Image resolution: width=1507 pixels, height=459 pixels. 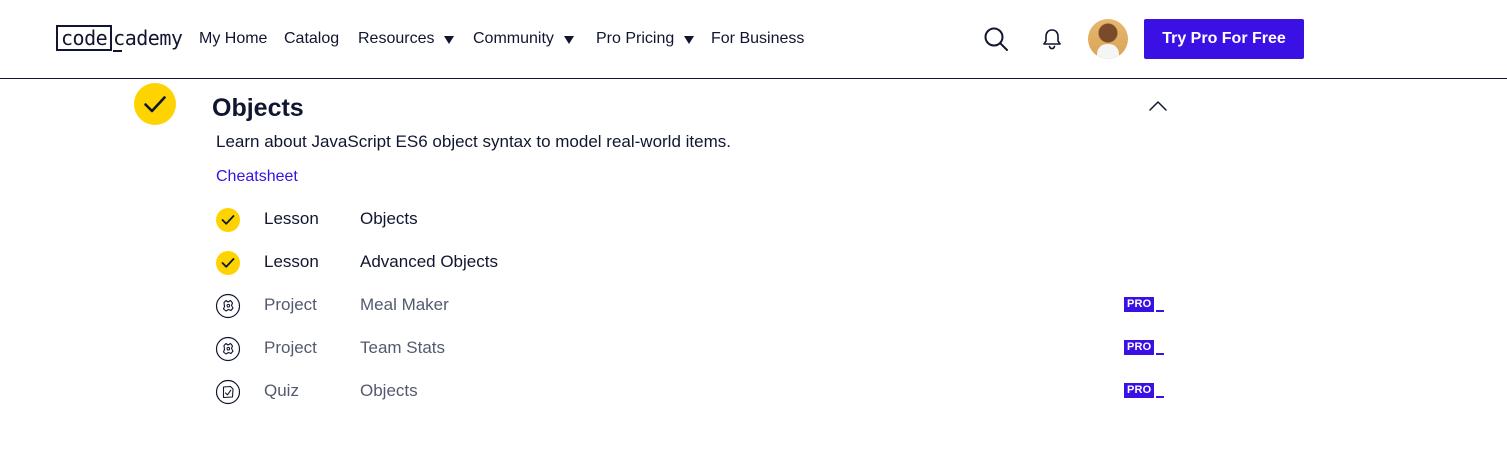 I want to click on codecademy-logo: code cademy, so click(x=119, y=38).